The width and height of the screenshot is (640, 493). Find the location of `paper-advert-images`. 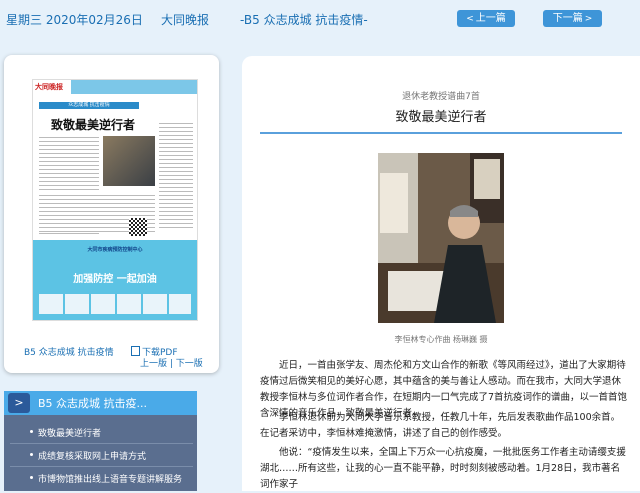

paper-advert-images is located at coordinates (115, 304).